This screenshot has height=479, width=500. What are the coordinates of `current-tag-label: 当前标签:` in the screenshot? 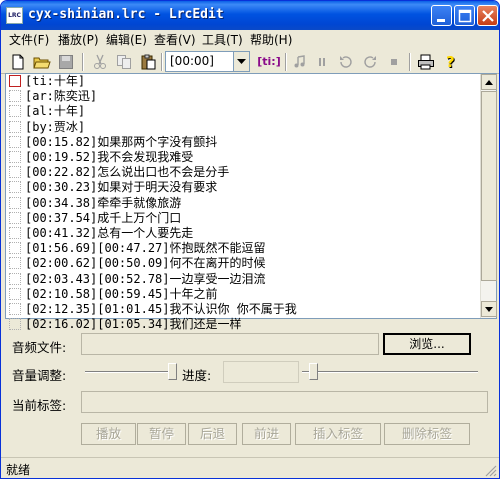 It's located at (39, 405).